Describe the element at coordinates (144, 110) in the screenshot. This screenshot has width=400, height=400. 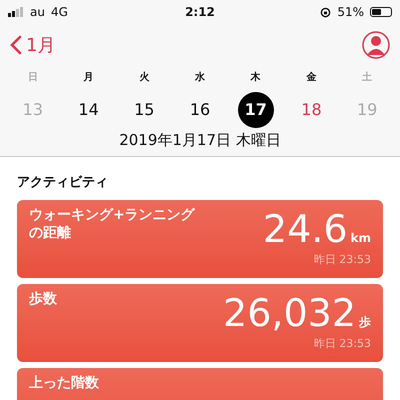
I see `calendar-day: 15` at that location.